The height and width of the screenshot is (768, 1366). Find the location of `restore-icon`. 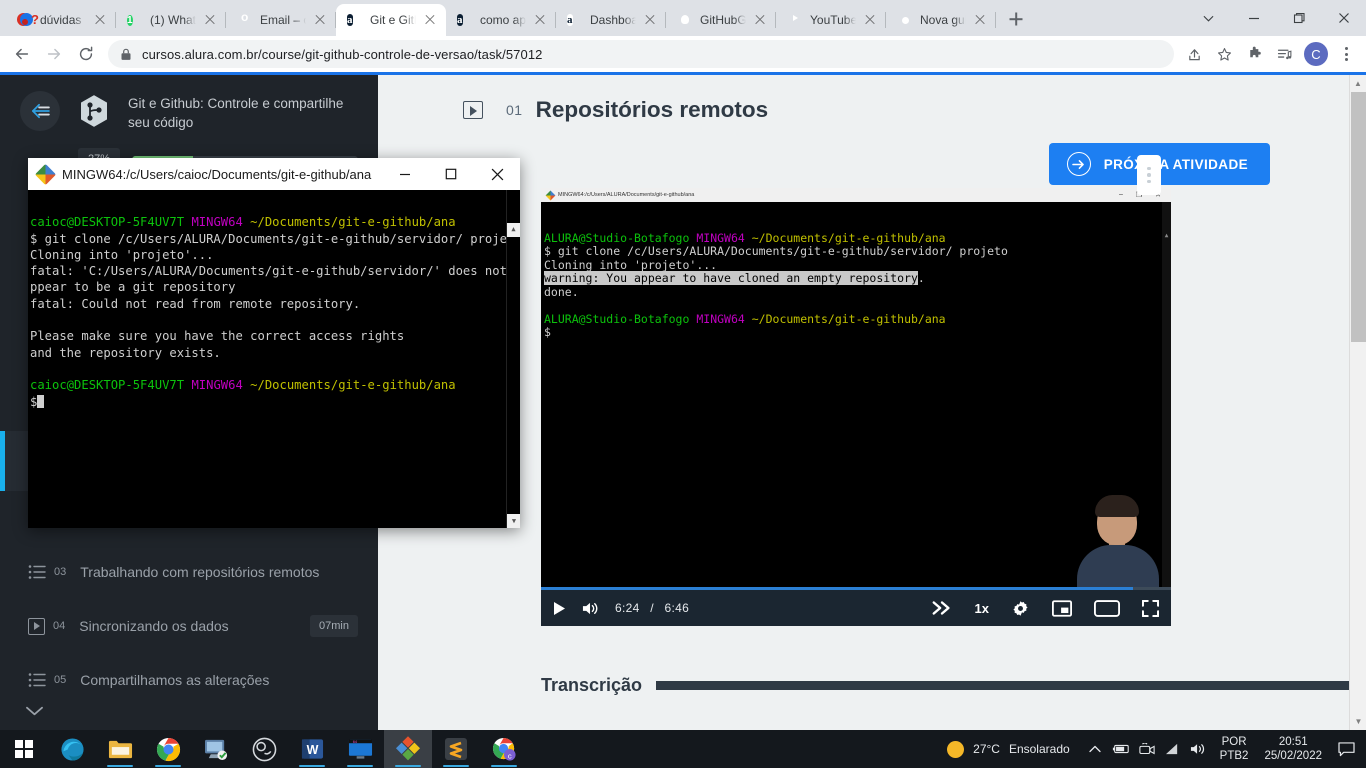

restore-icon is located at coordinates (1298, 18).